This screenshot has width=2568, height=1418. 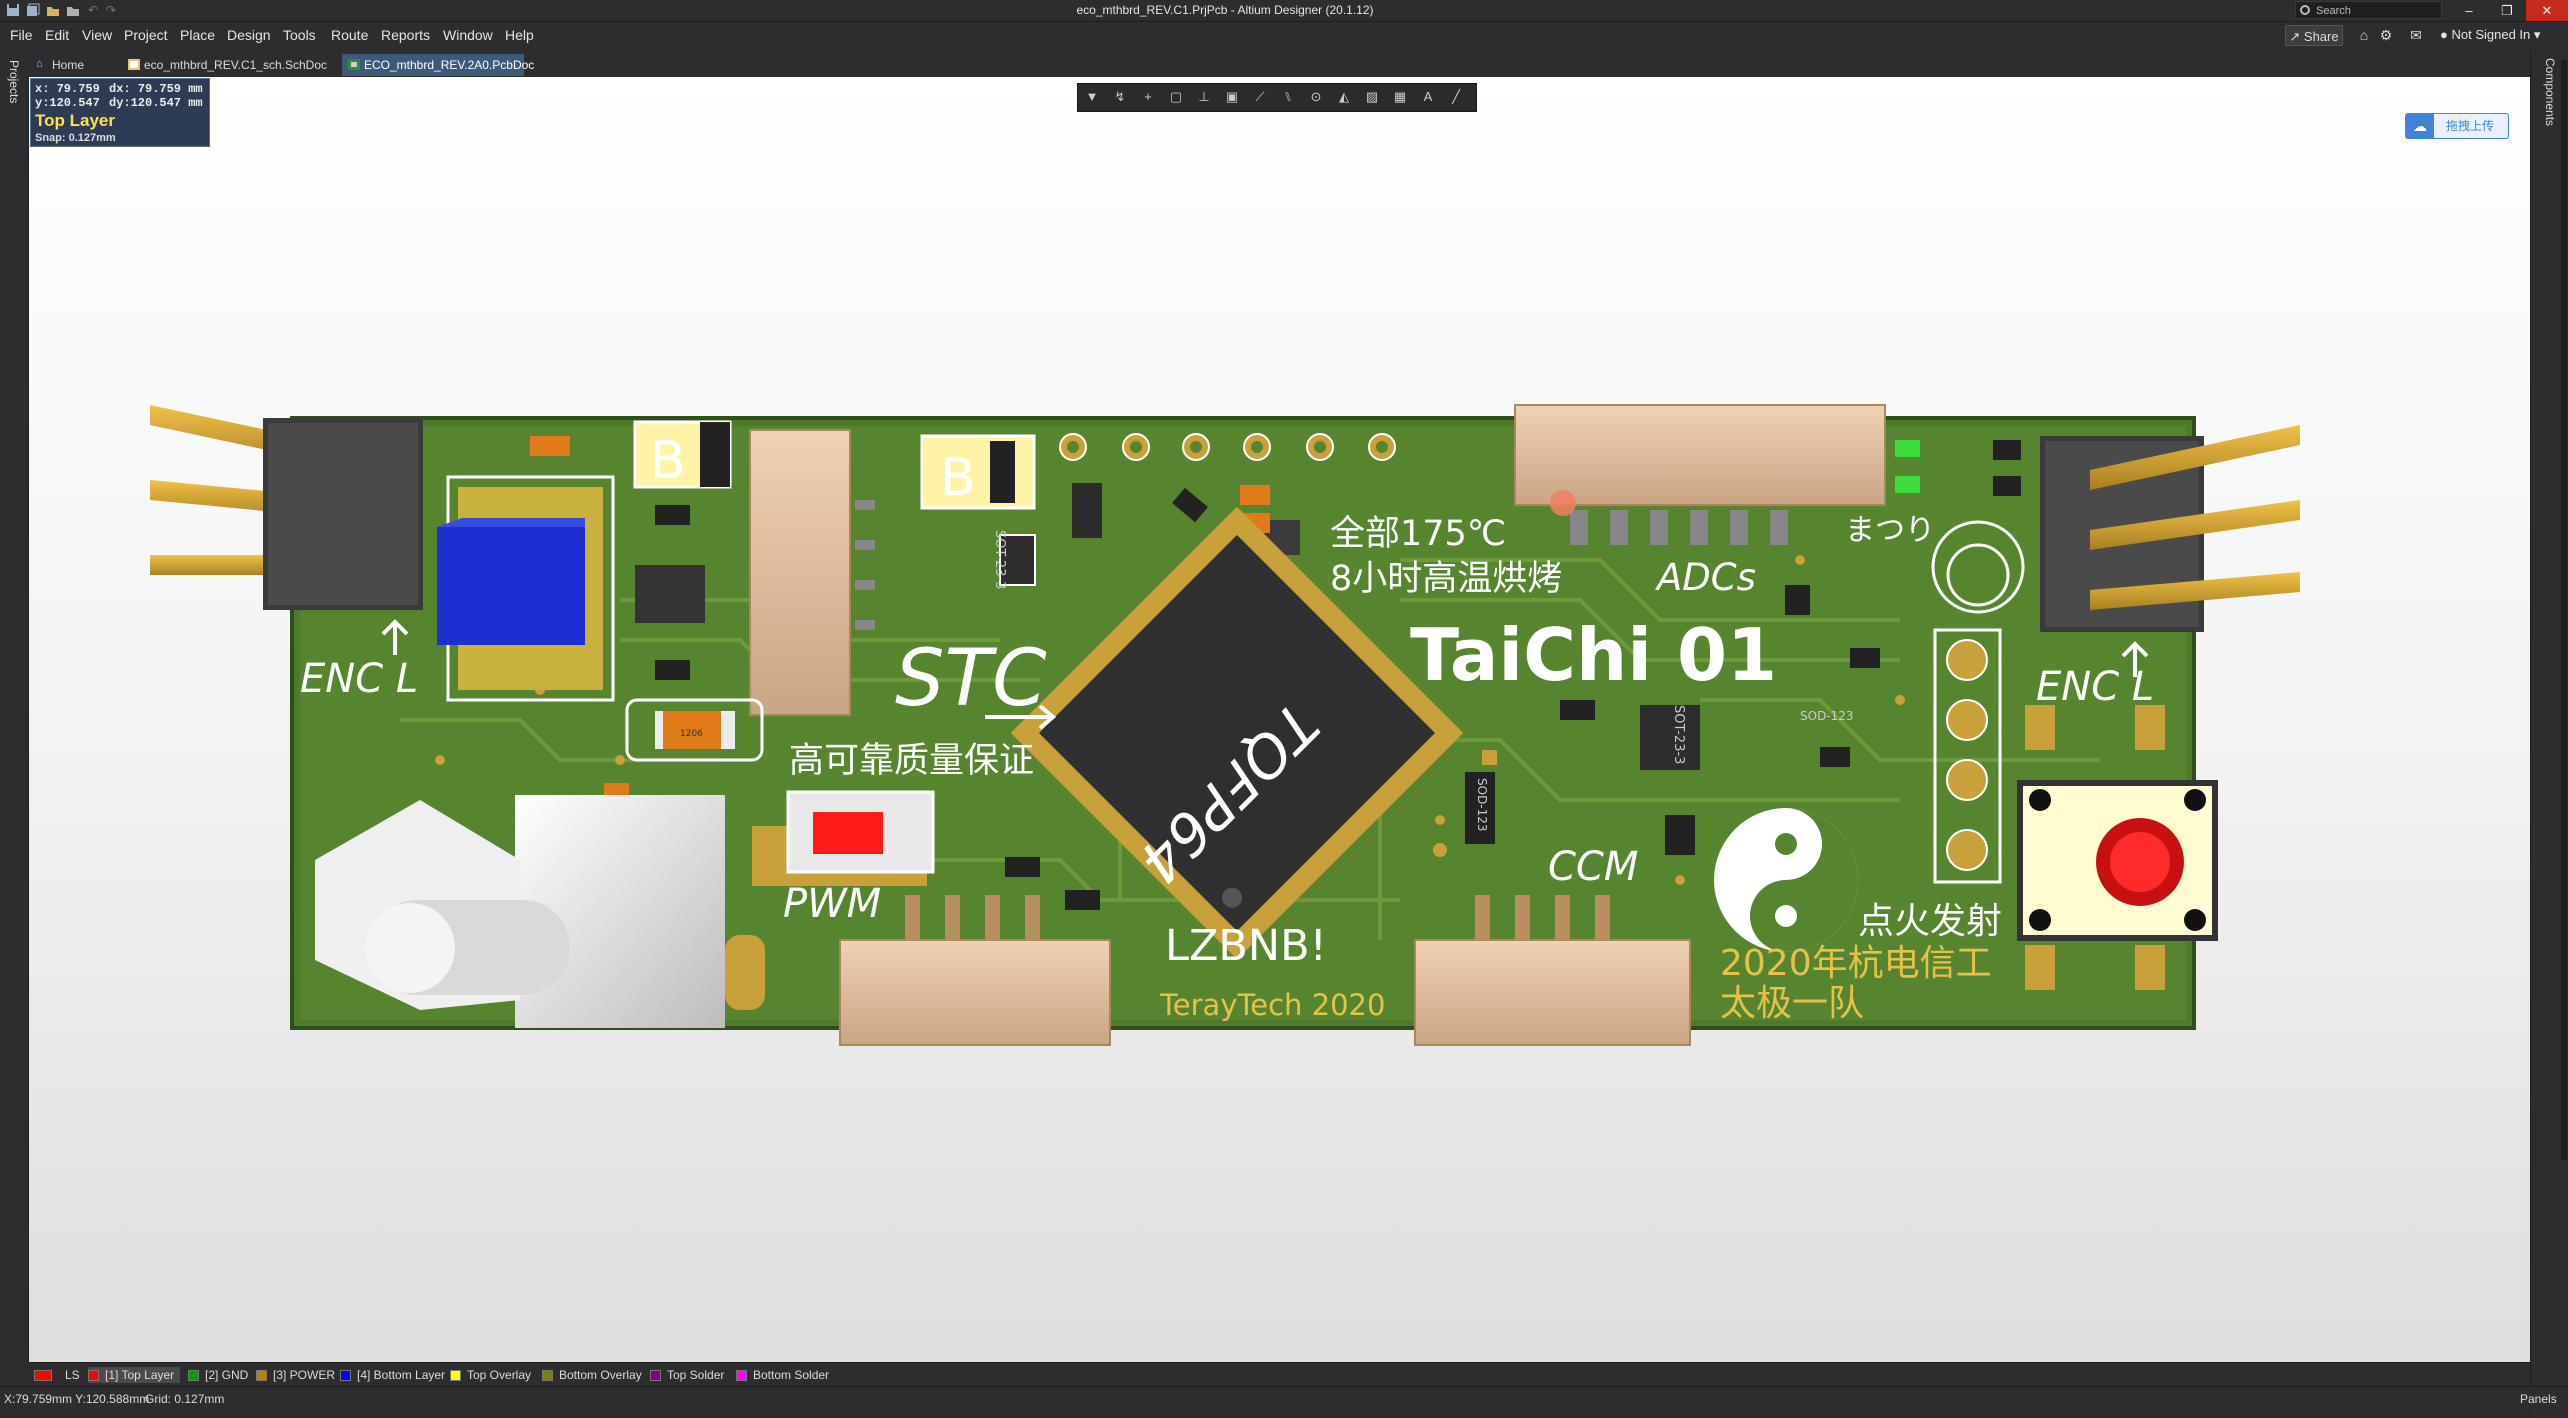 I want to click on matsuri-label: まつり, so click(x=1890, y=530).